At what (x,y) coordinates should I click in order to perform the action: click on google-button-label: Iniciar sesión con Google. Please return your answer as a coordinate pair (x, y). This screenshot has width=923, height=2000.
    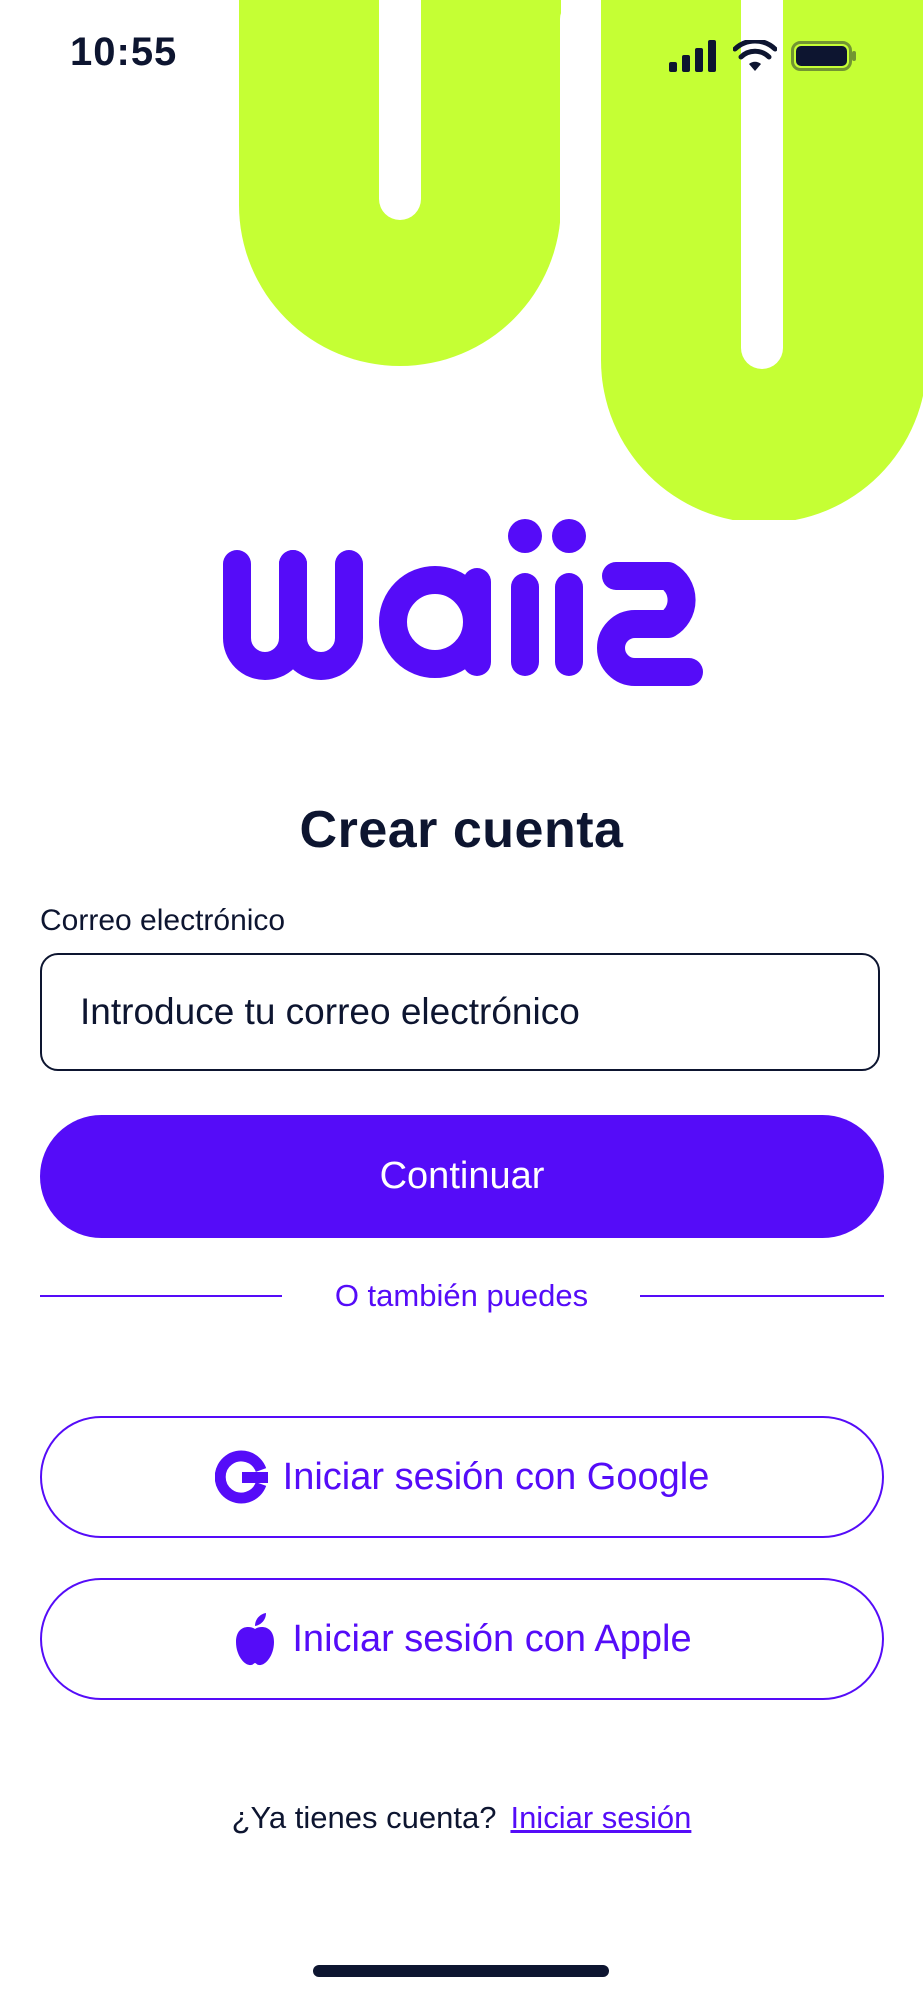
    Looking at the image, I should click on (496, 1476).